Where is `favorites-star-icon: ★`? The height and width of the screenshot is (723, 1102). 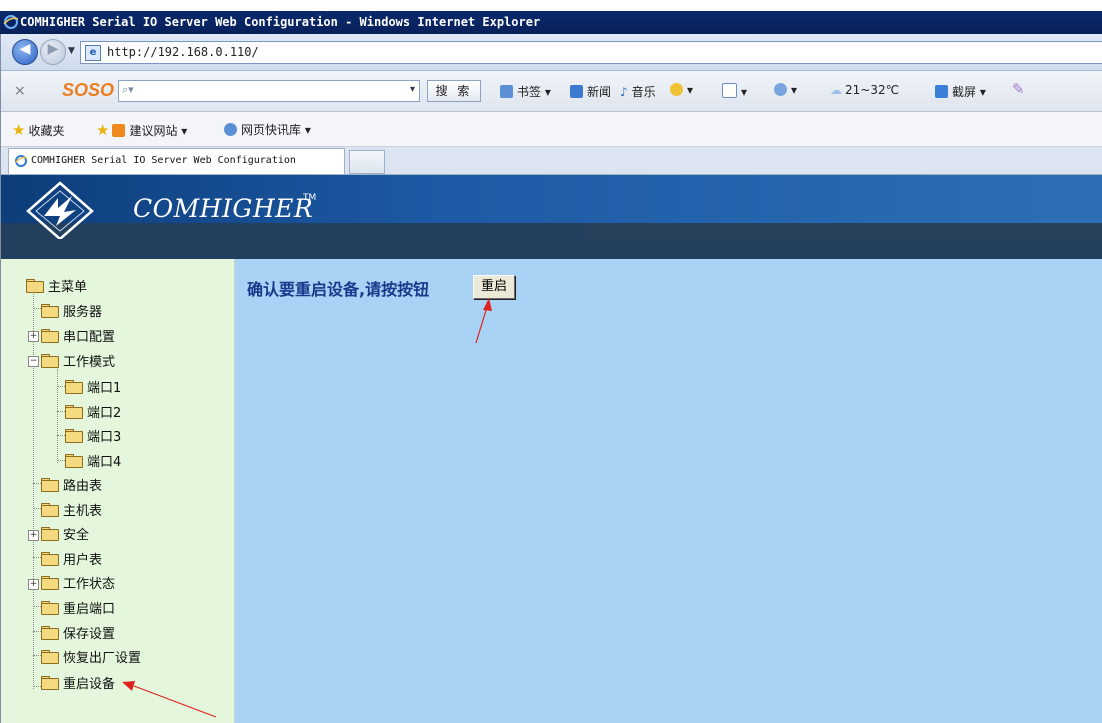
favorites-star-icon: ★ is located at coordinates (19, 130).